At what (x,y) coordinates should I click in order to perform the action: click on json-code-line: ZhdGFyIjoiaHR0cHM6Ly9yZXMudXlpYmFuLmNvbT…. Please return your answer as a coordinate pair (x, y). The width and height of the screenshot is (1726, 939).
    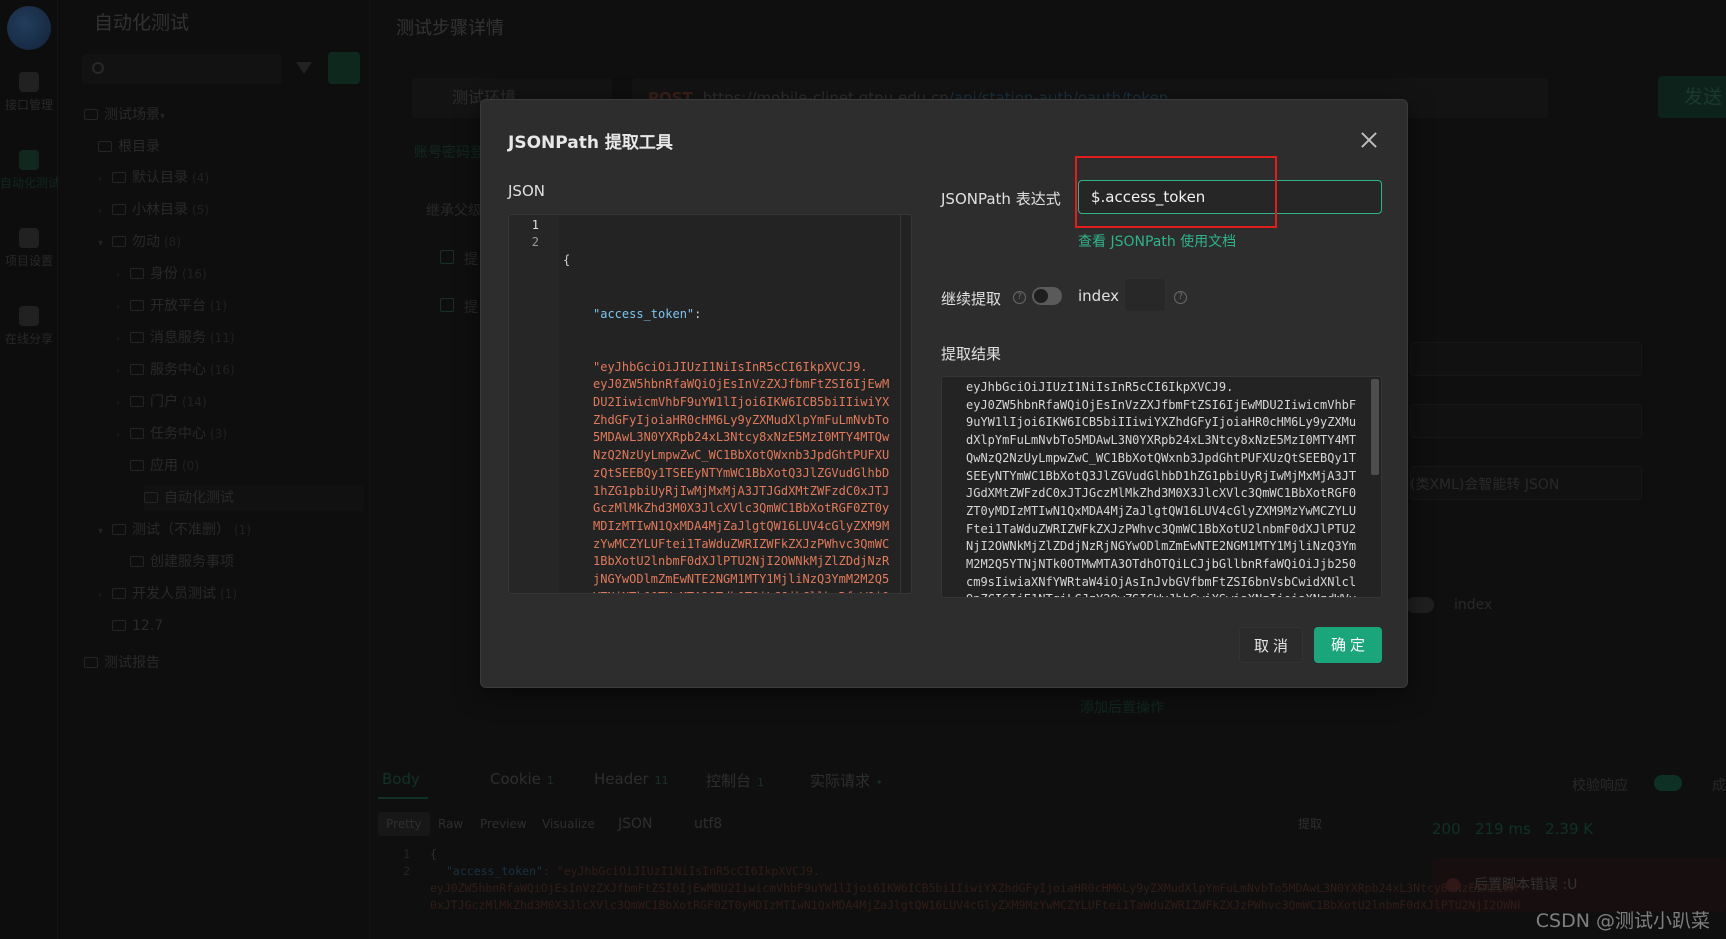
    Looking at the image, I should click on (741, 419).